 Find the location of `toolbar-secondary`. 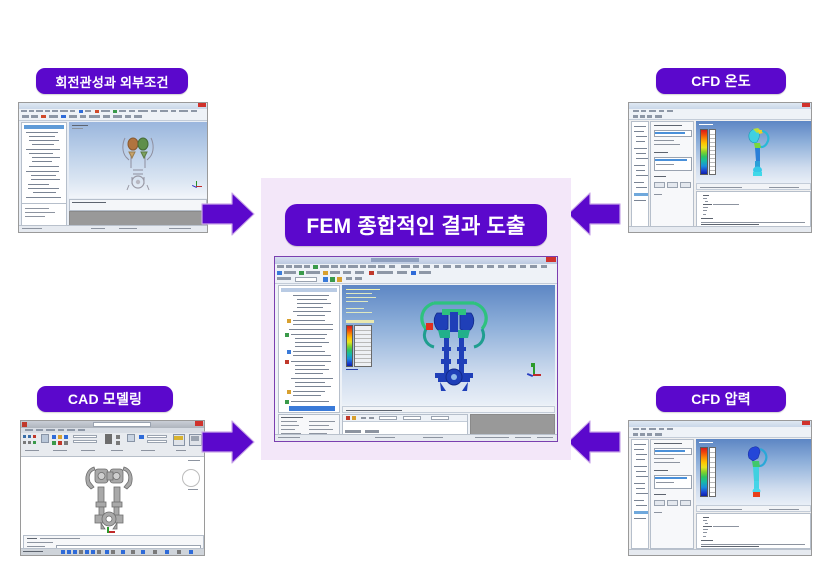

toolbar-secondary is located at coordinates (416, 280).